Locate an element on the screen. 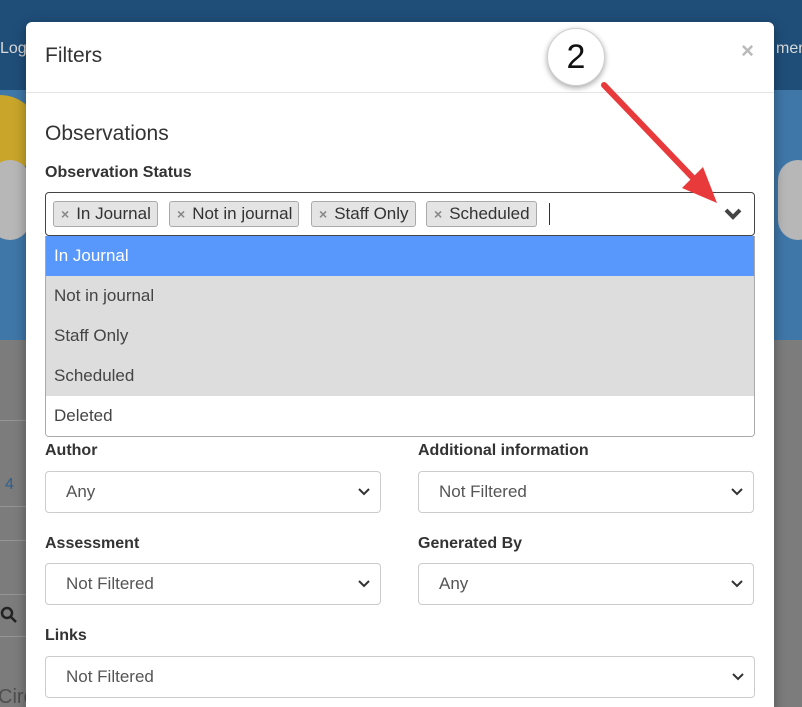 This screenshot has width=802, height=707. generated-by-select: Any is located at coordinates (586, 584).